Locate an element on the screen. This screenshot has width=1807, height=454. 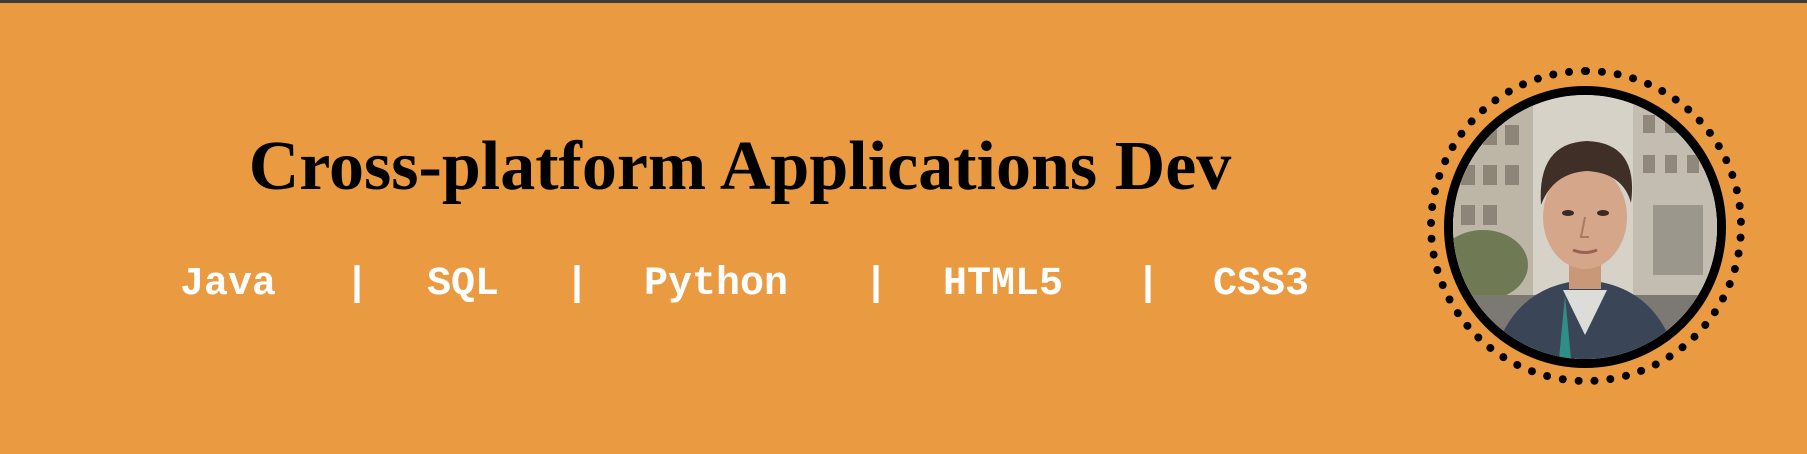
skill-item: HTML5 is located at coordinates (1003, 284).